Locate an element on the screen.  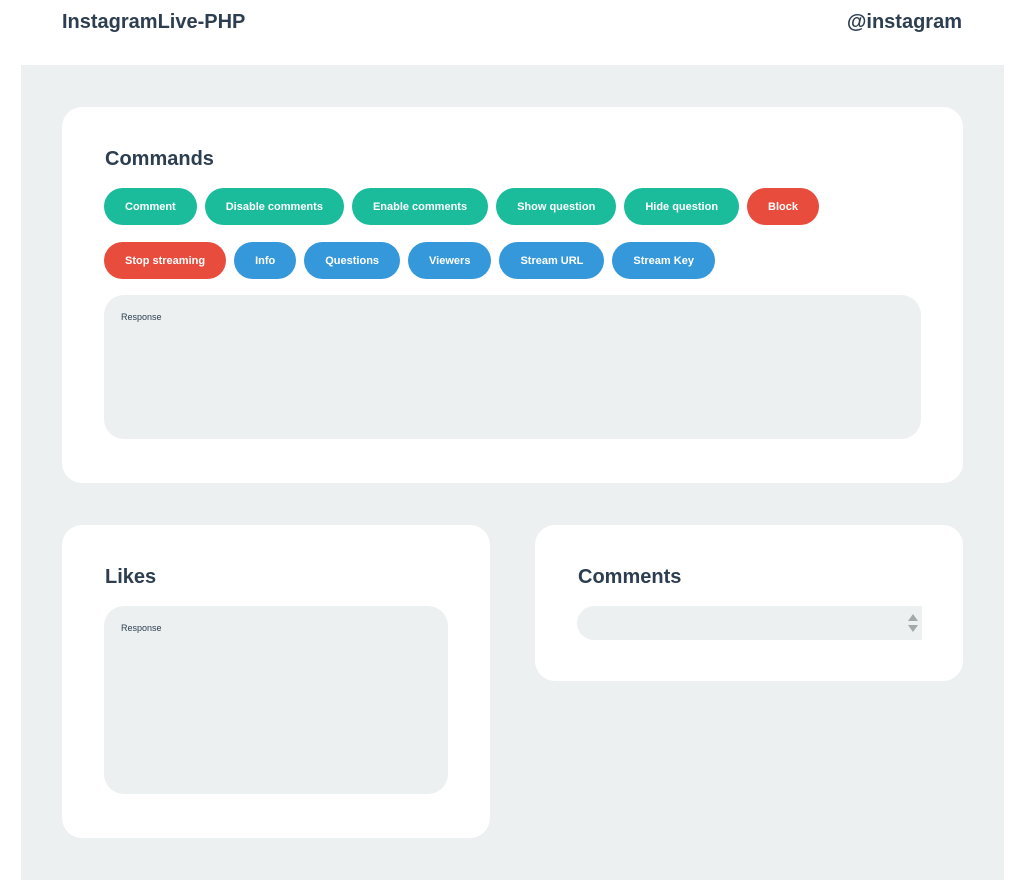
likes-response-text: Response is located at coordinates (141, 628).